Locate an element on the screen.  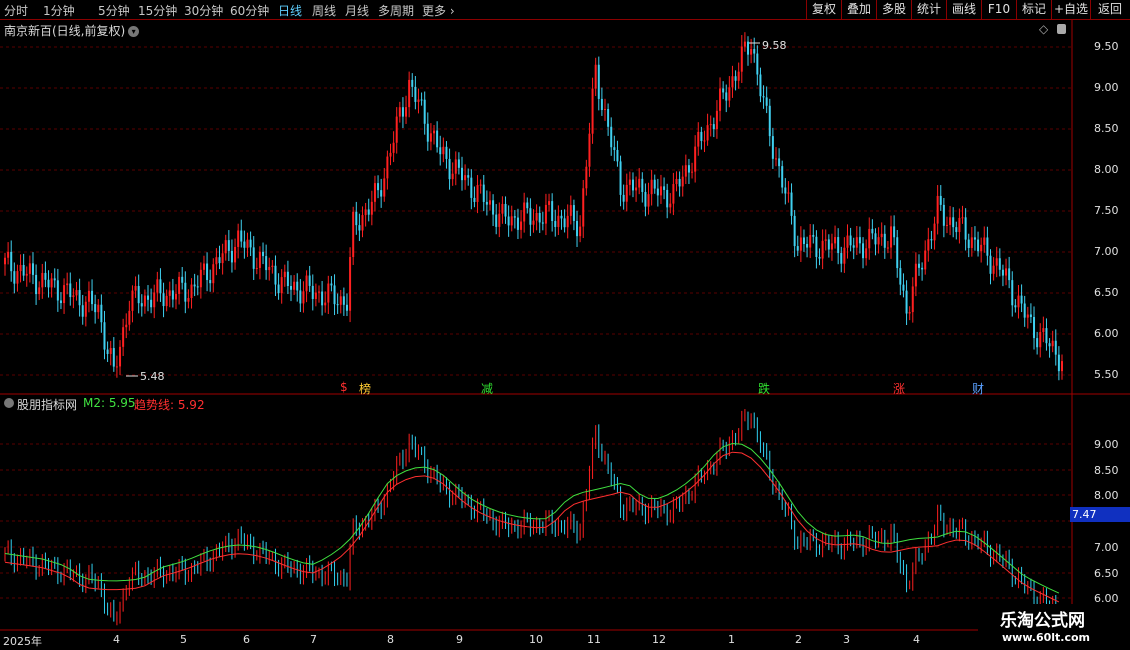
chevron-down-icon: ▾ is located at coordinates (134, 31).